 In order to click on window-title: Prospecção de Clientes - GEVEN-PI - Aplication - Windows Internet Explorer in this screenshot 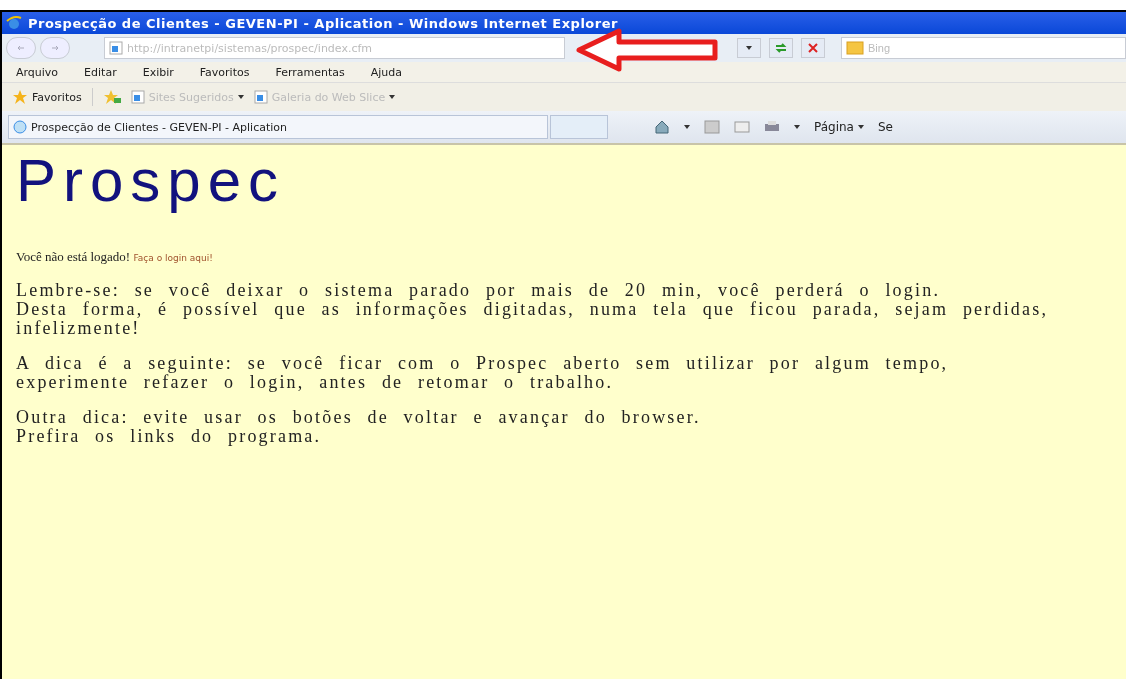, I will do `click(323, 23)`.